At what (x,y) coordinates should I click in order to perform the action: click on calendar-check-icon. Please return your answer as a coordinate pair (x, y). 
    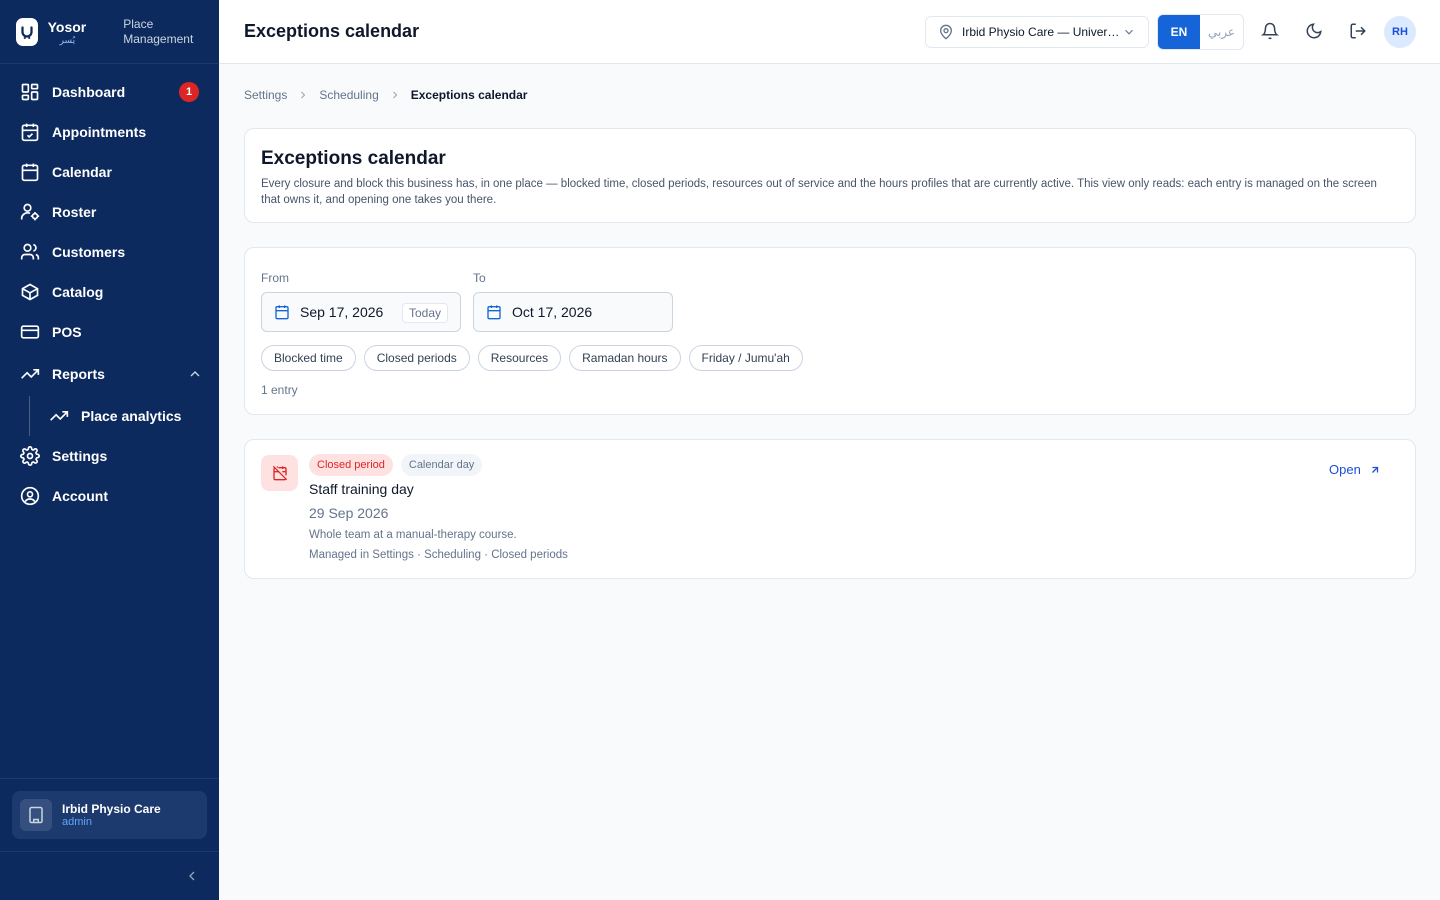
    Looking at the image, I should click on (30, 132).